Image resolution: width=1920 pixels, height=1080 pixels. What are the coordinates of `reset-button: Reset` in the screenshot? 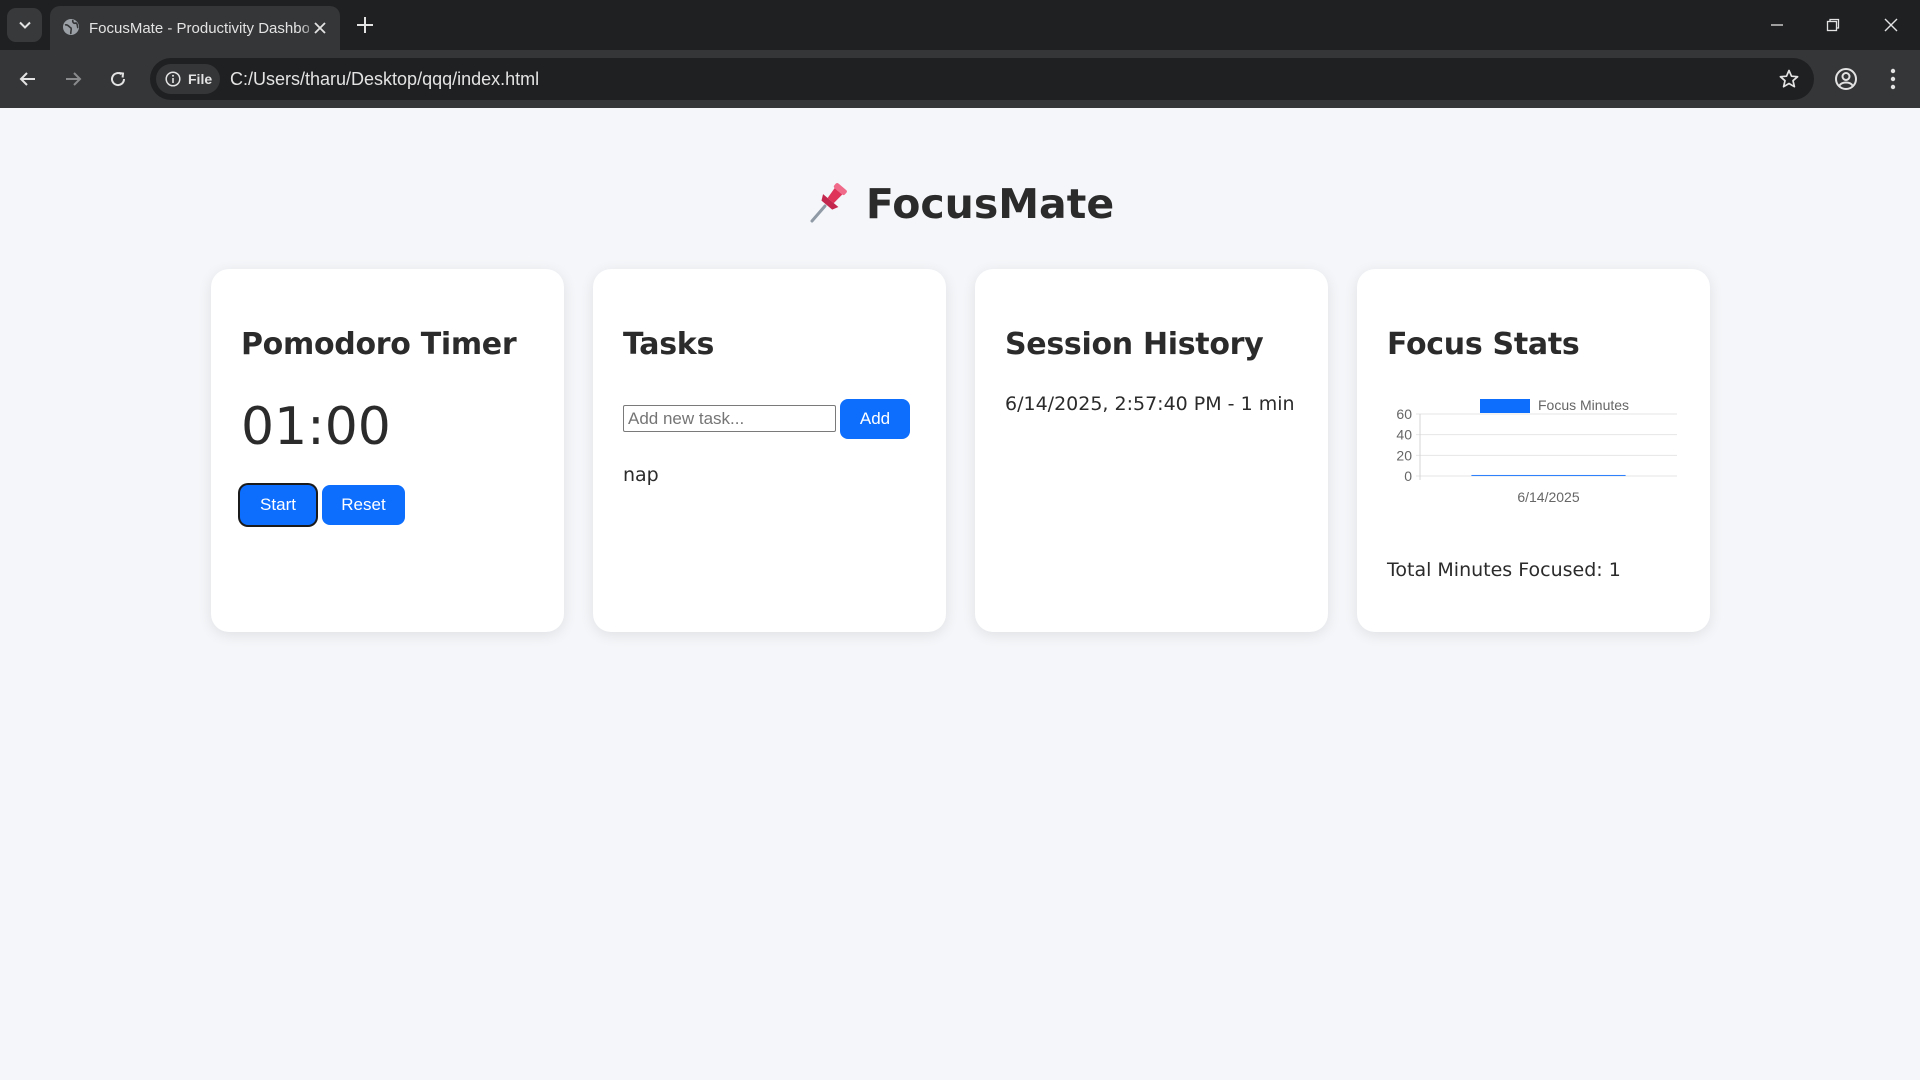 It's located at (363, 505).